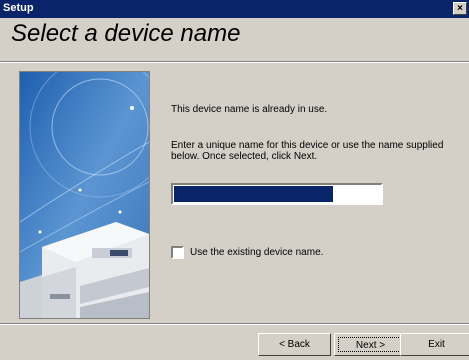 The width and height of the screenshot is (469, 360). What do you see at coordinates (126, 33) in the screenshot?
I see `page-heading: Select a device name` at bounding box center [126, 33].